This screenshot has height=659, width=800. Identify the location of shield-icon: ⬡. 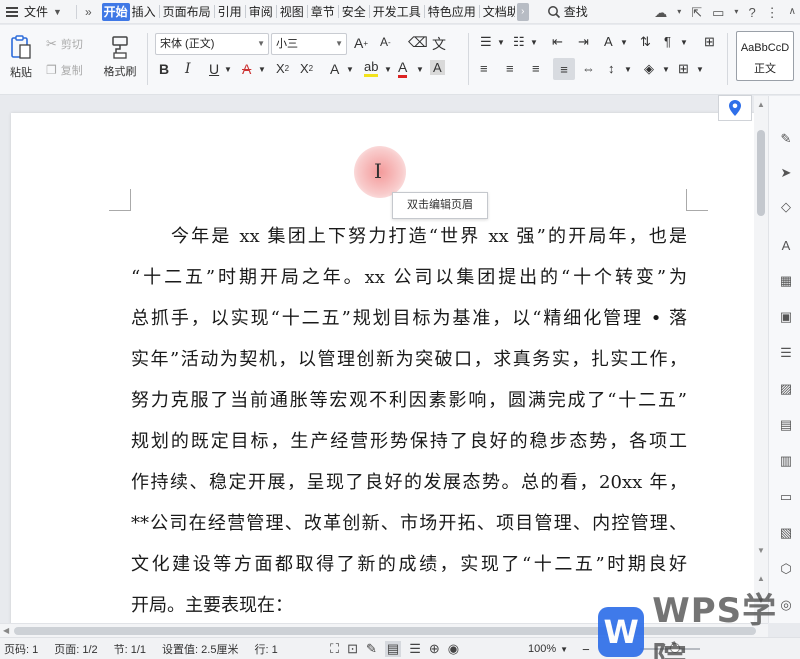
(786, 569).